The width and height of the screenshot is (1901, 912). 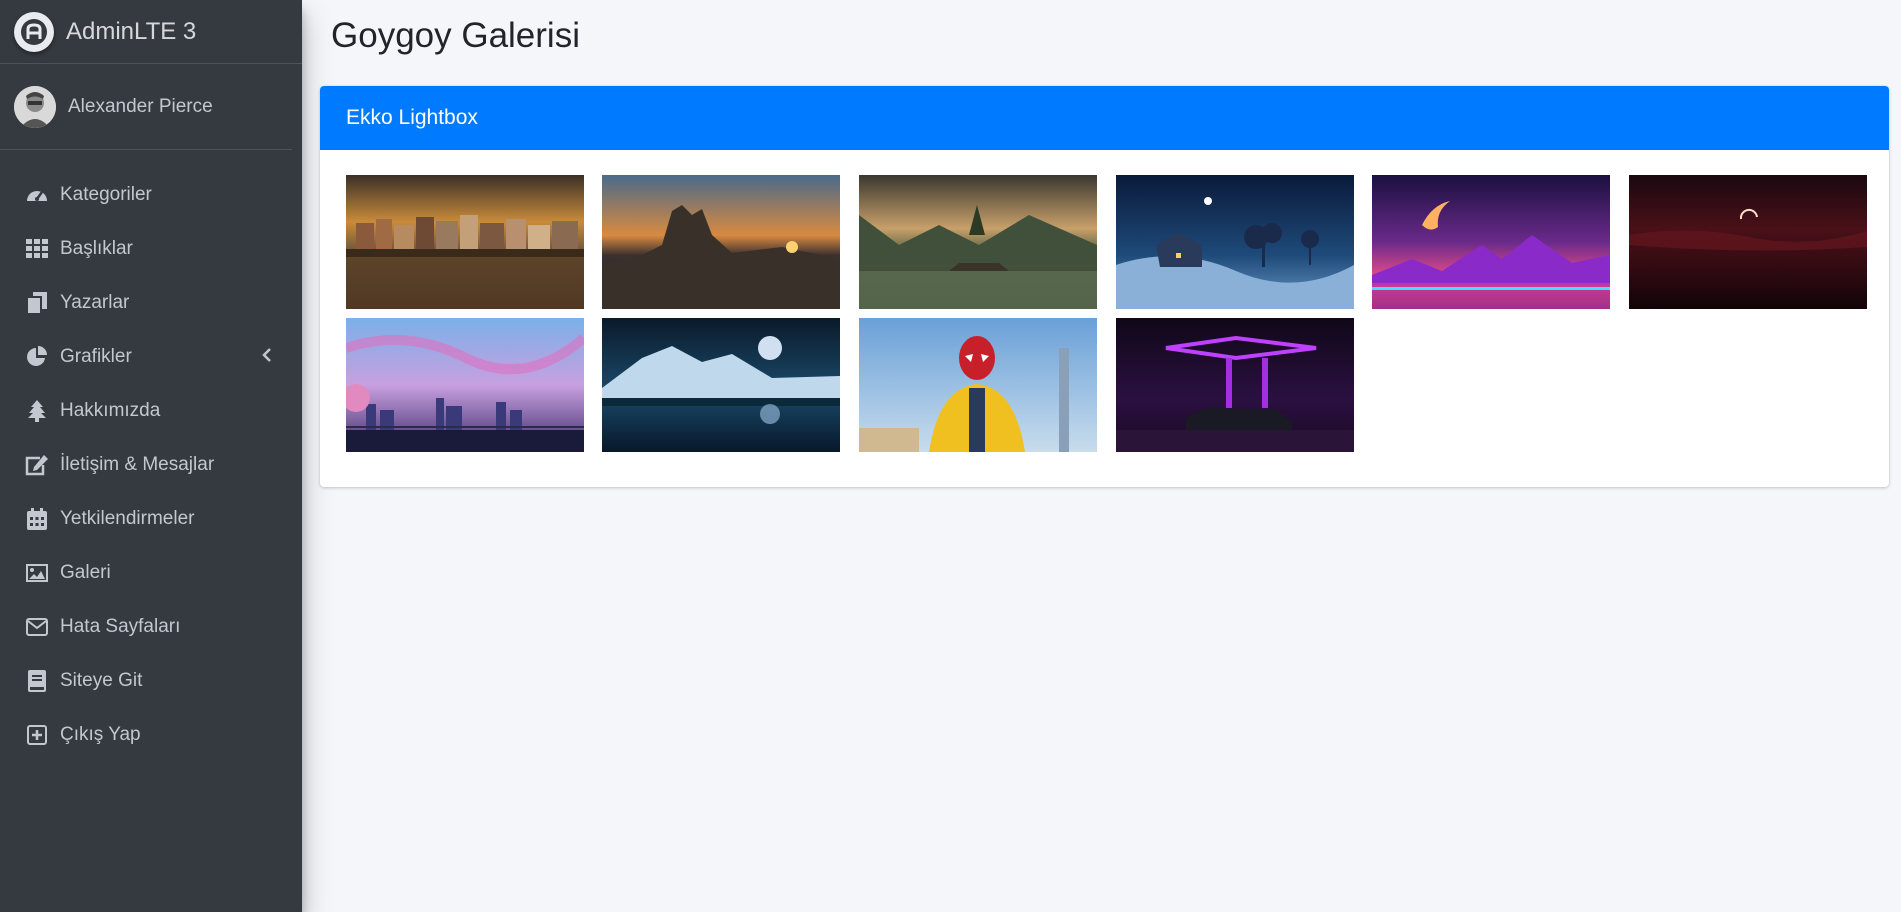 I want to click on brand-link: AdminLTE 3, so click(x=151, y=32).